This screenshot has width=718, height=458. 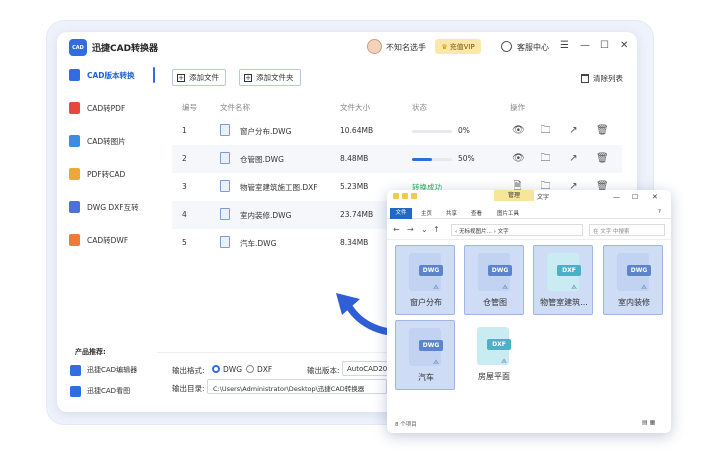 What do you see at coordinates (608, 78) in the screenshot?
I see `clear-list-label: 清除列表` at bounding box center [608, 78].